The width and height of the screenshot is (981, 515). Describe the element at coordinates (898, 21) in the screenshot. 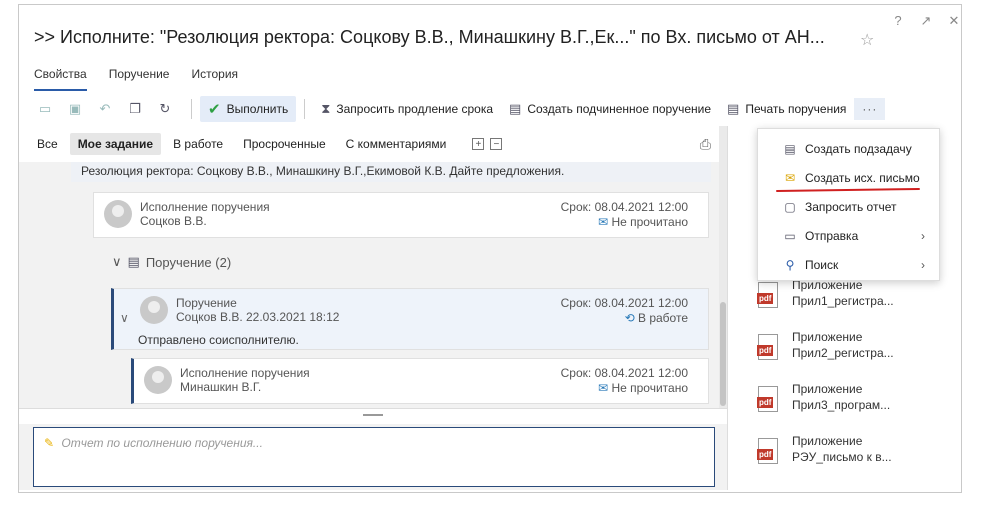

I see `help-icon: ?` at that location.